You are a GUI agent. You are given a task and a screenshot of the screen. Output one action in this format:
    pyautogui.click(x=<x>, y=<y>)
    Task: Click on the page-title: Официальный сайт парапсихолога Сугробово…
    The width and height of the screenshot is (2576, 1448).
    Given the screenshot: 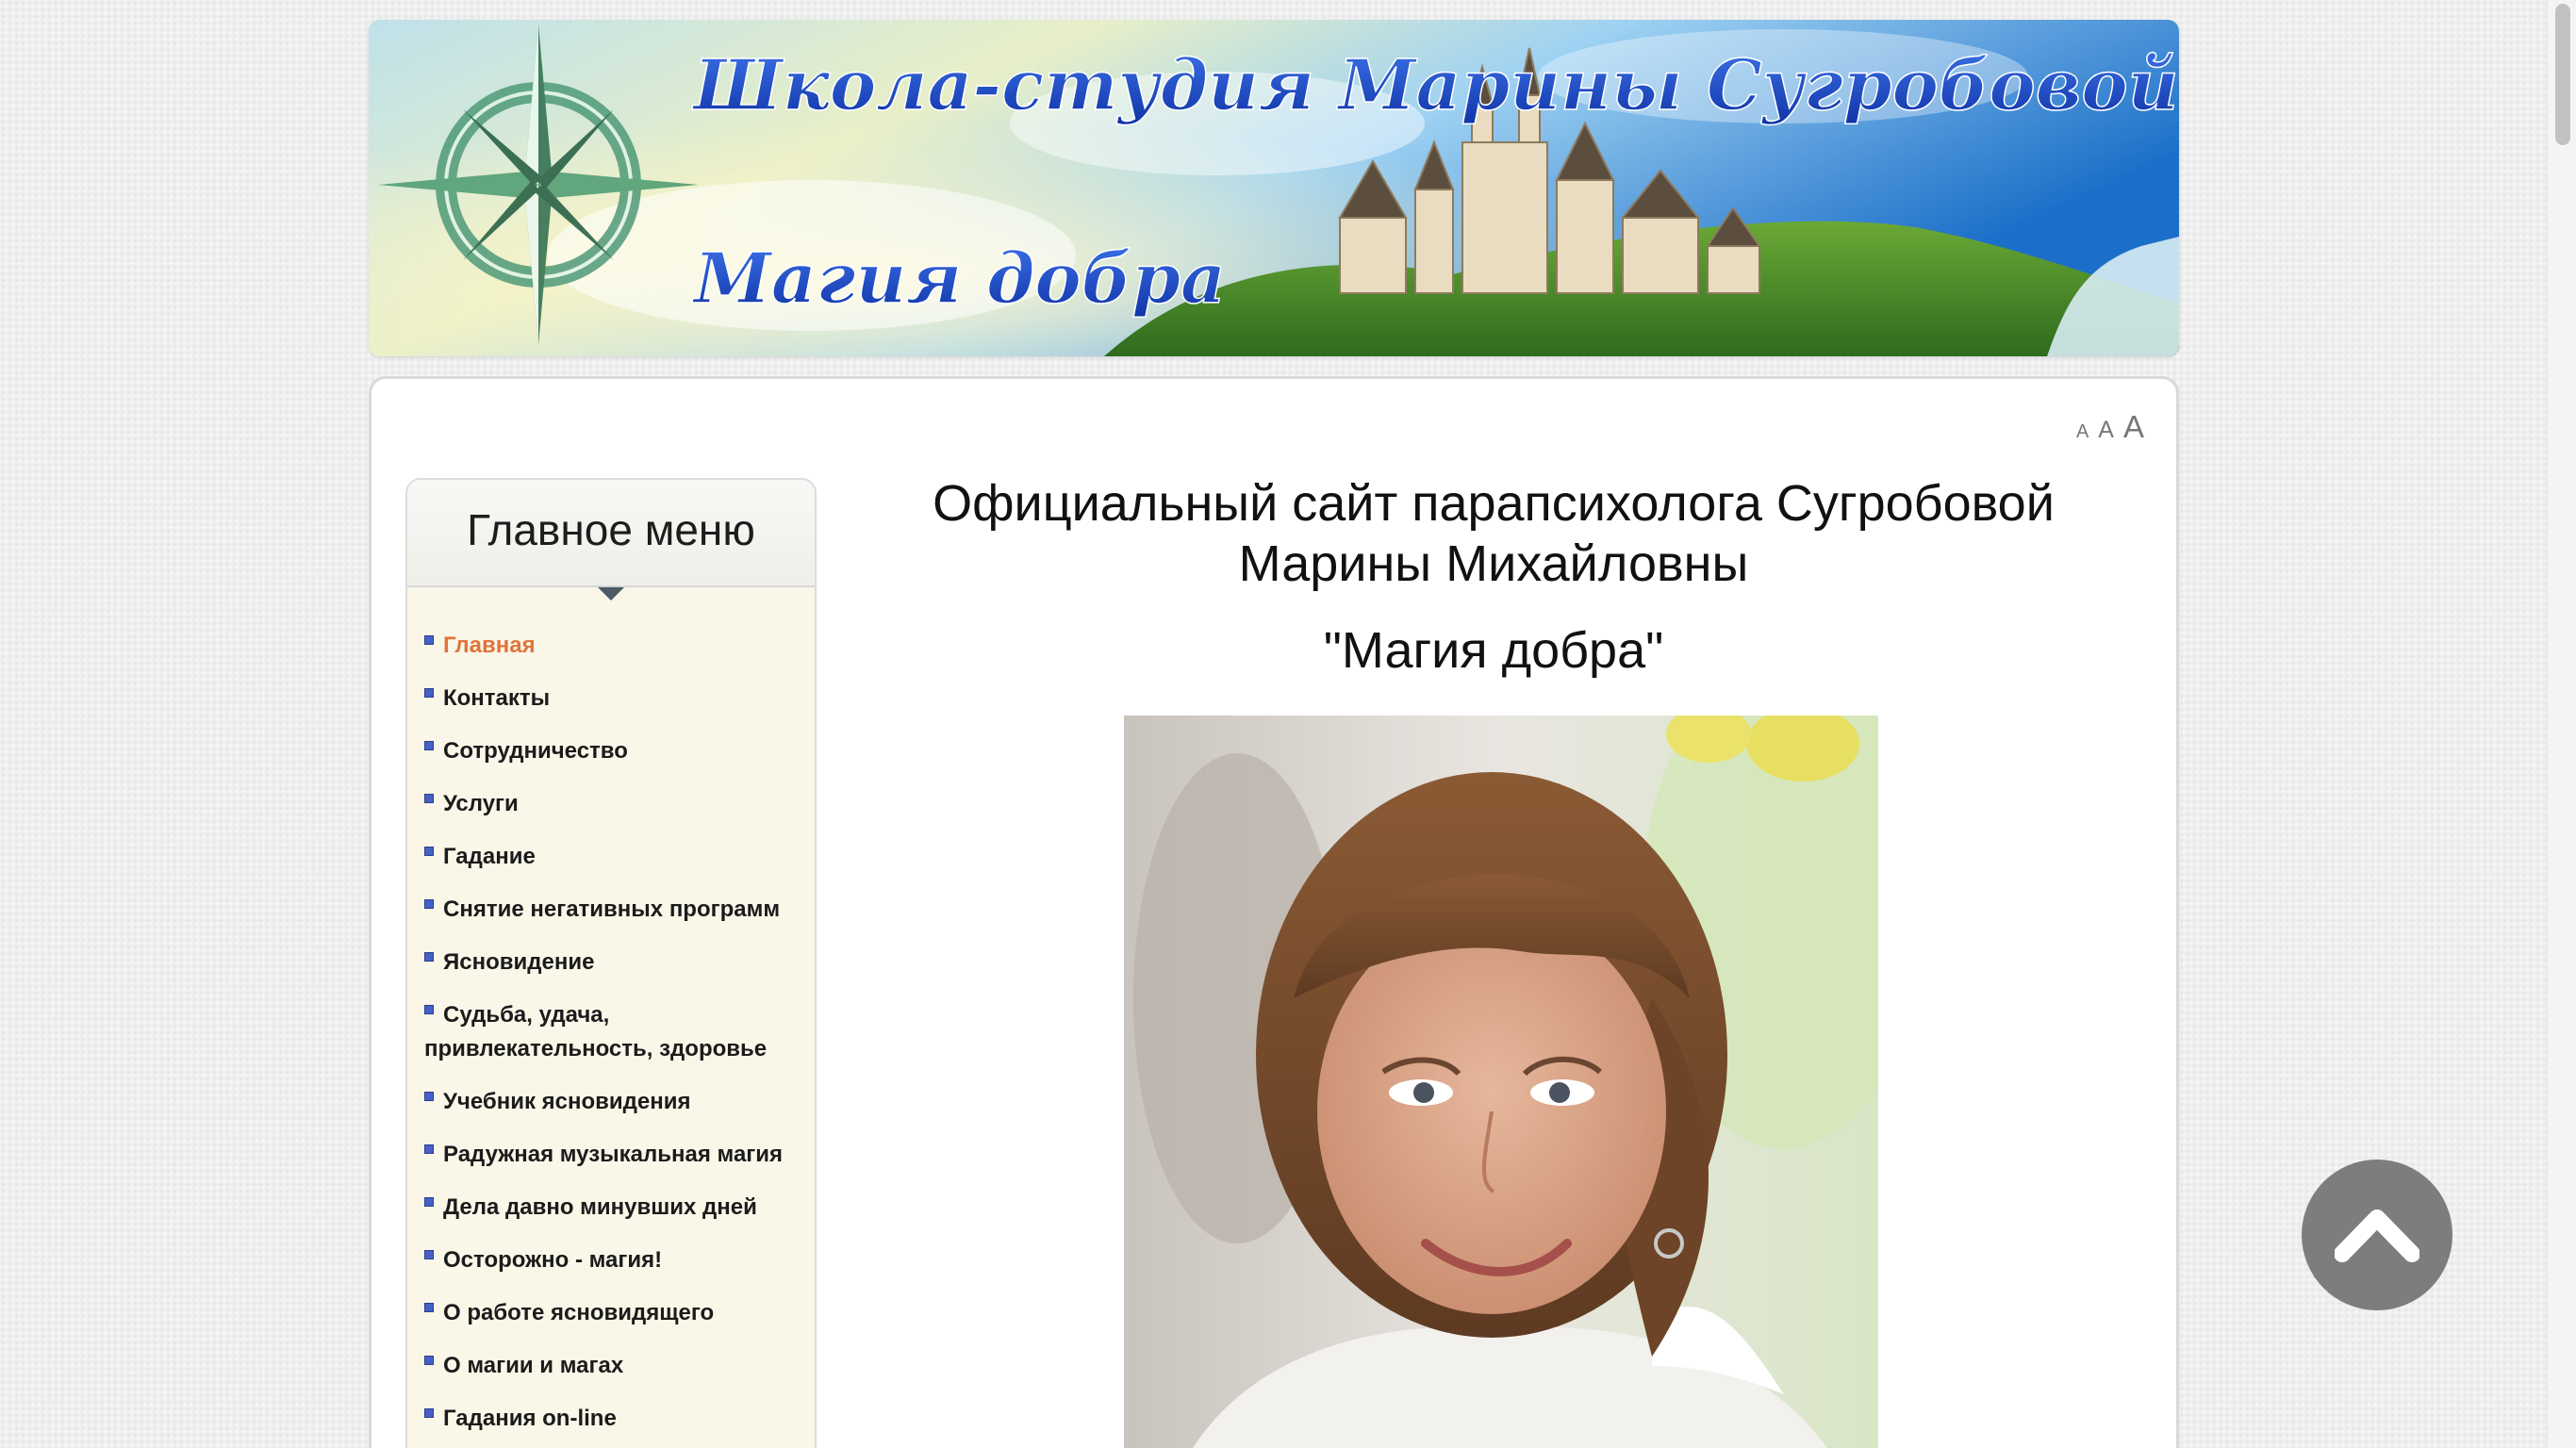 What is the action you would take?
    pyautogui.click(x=1494, y=533)
    